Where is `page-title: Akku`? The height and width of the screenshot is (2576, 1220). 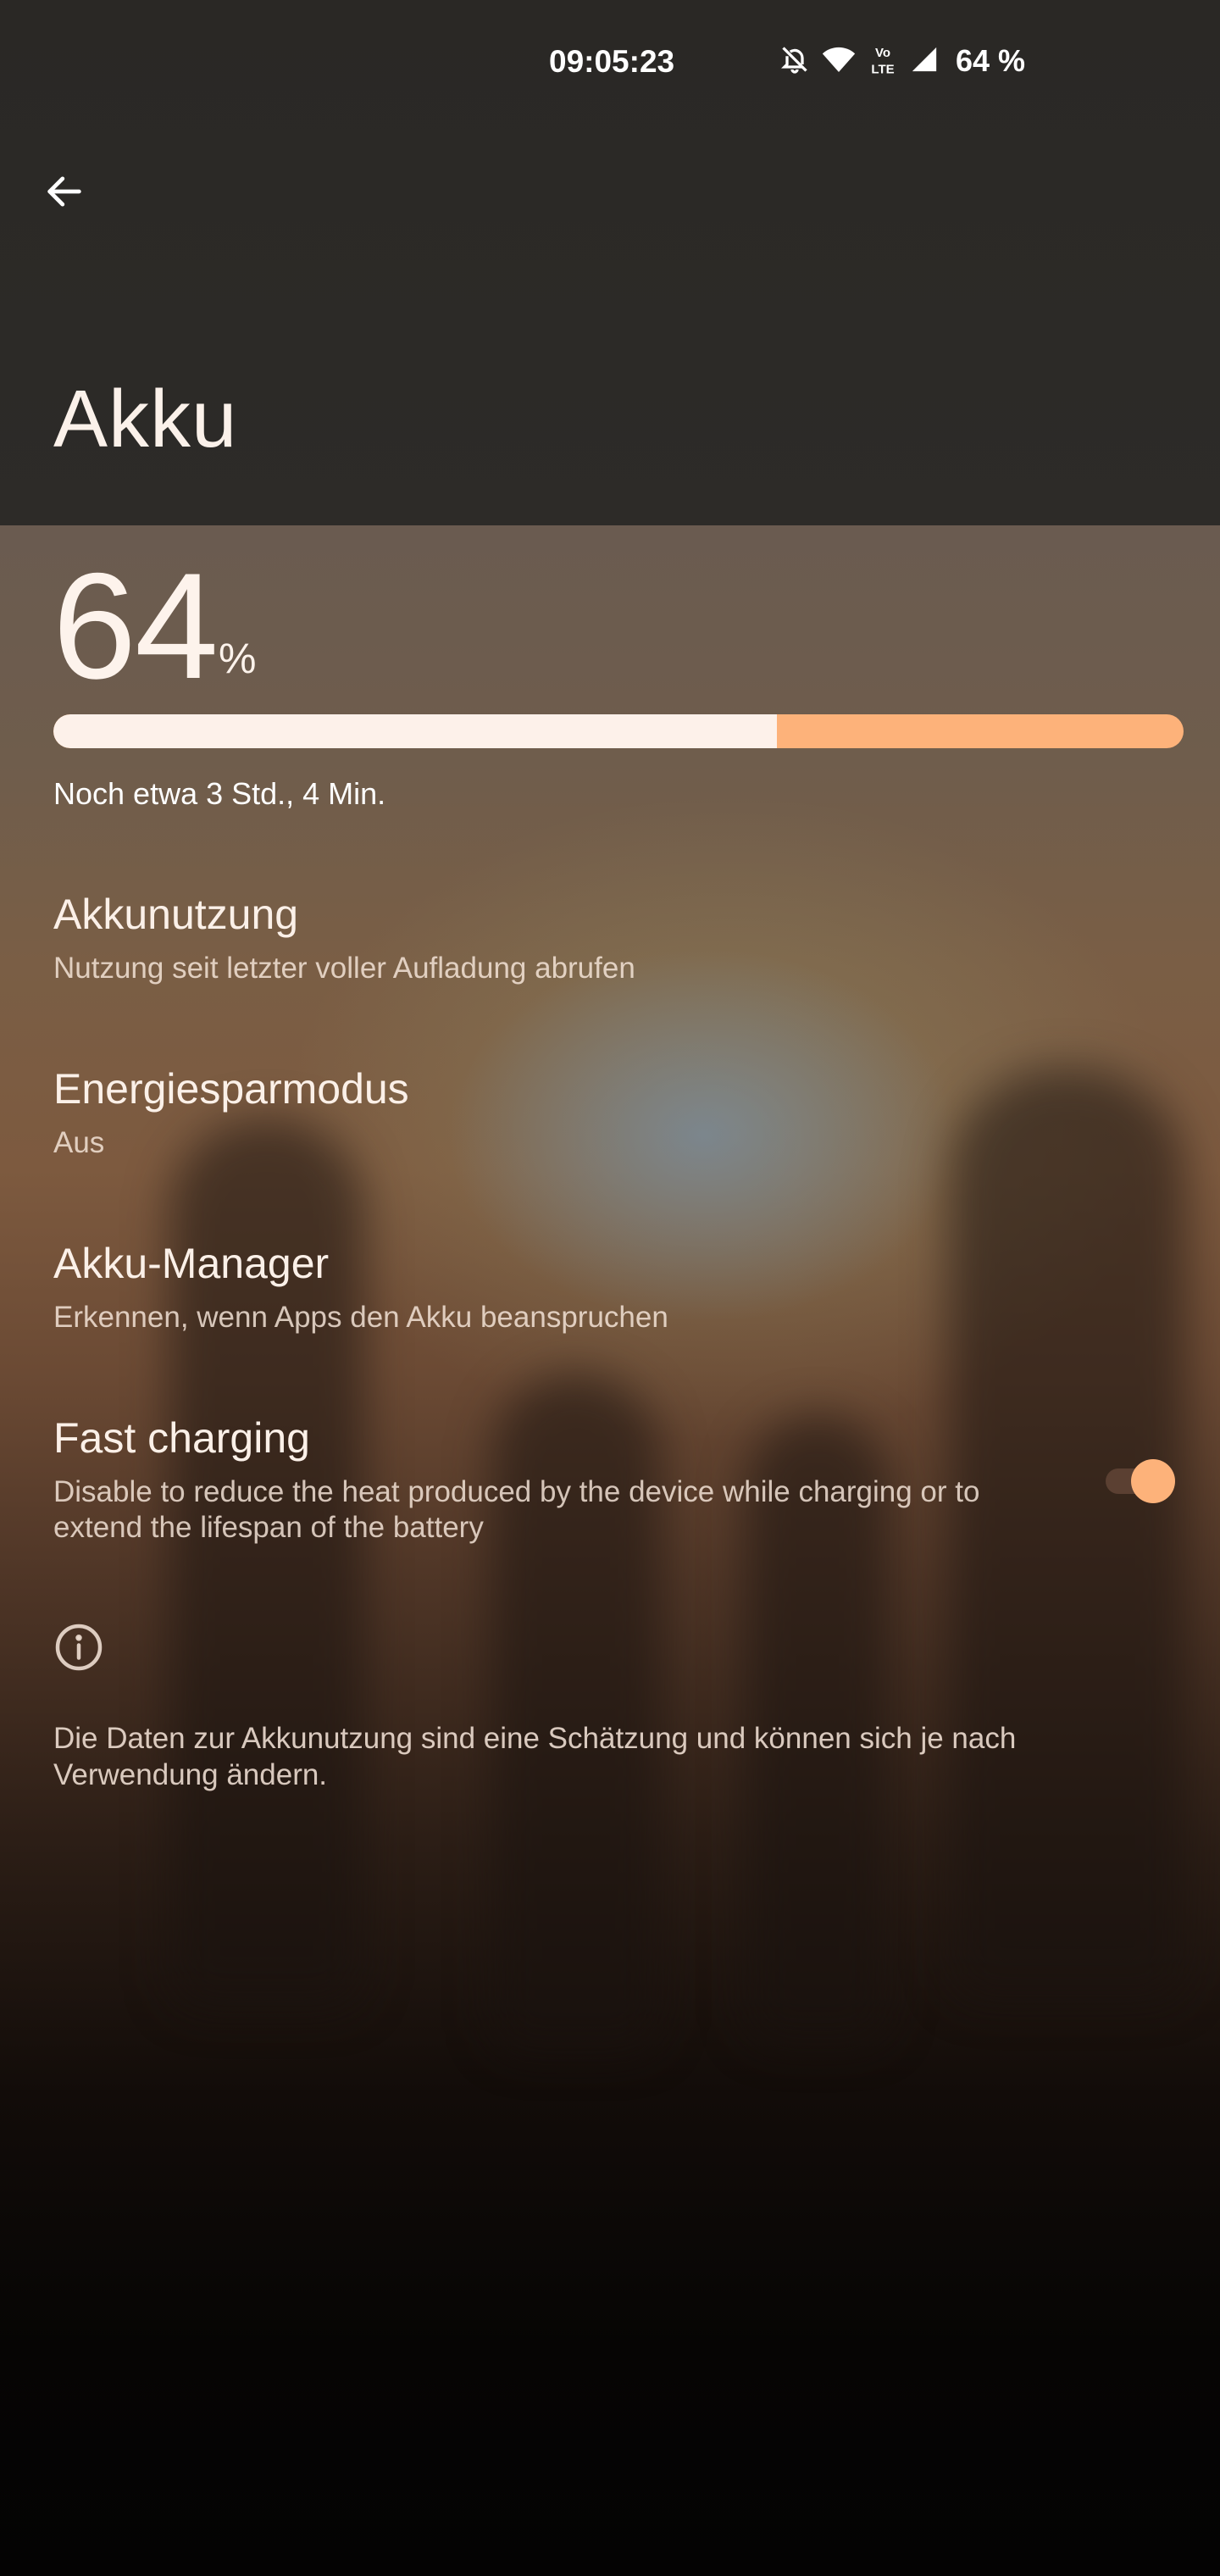
page-title: Akku is located at coordinates (145, 419).